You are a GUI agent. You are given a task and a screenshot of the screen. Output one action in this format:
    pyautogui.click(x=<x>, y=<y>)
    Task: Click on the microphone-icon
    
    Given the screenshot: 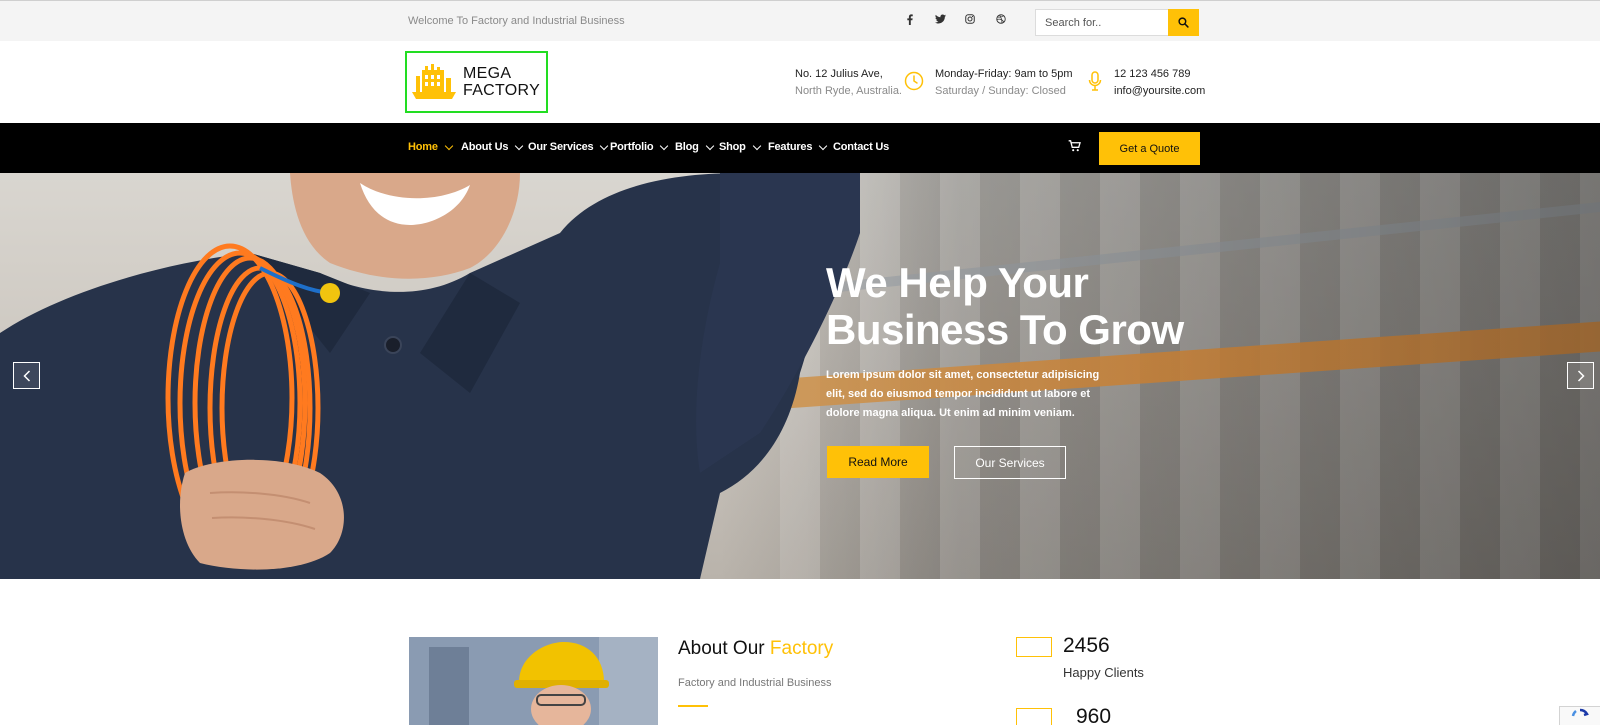 What is the action you would take?
    pyautogui.click(x=1095, y=81)
    